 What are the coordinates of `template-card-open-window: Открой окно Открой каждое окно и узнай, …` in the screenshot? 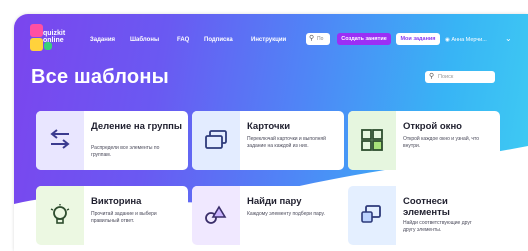 It's located at (424, 140).